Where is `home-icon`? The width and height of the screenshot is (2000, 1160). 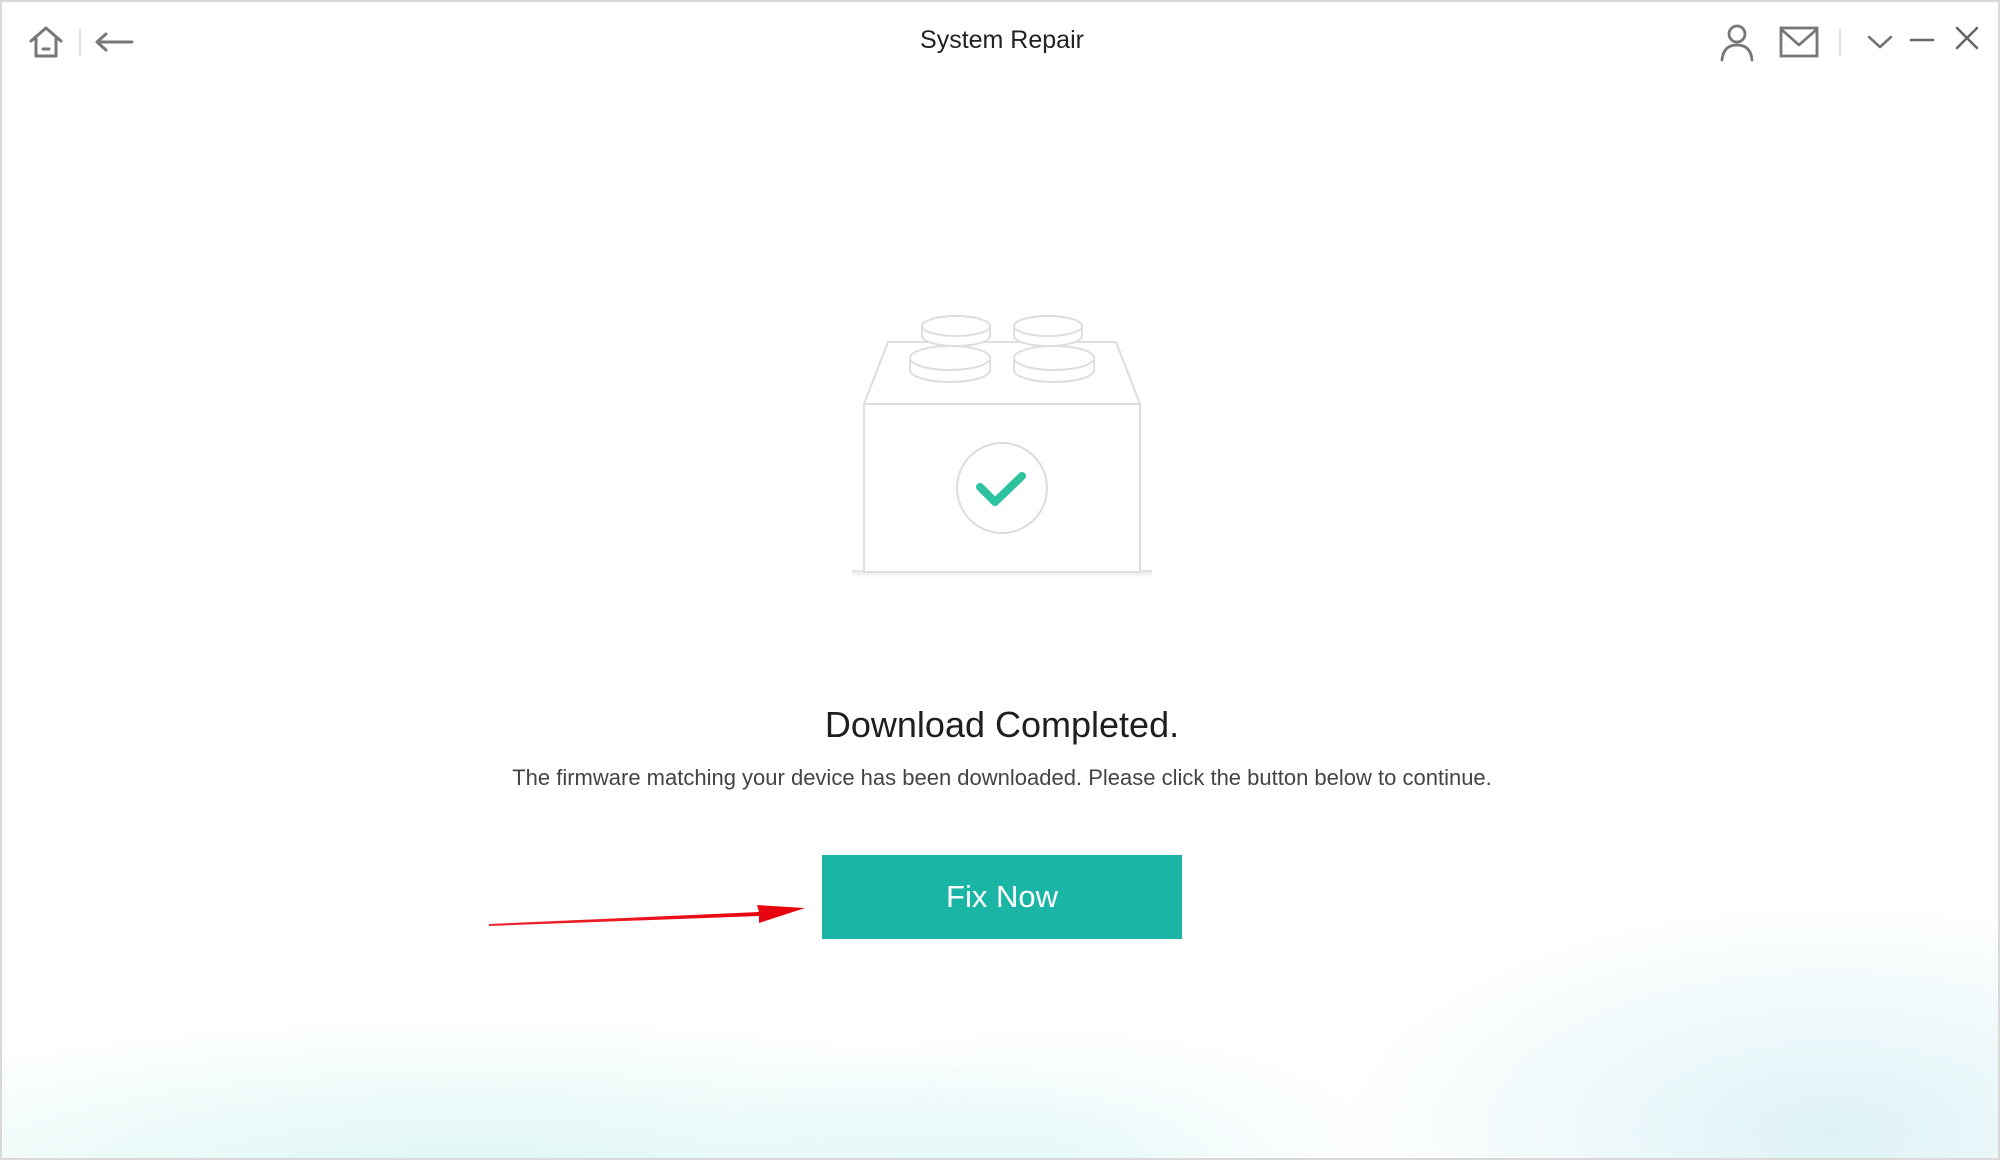
home-icon is located at coordinates (46, 42).